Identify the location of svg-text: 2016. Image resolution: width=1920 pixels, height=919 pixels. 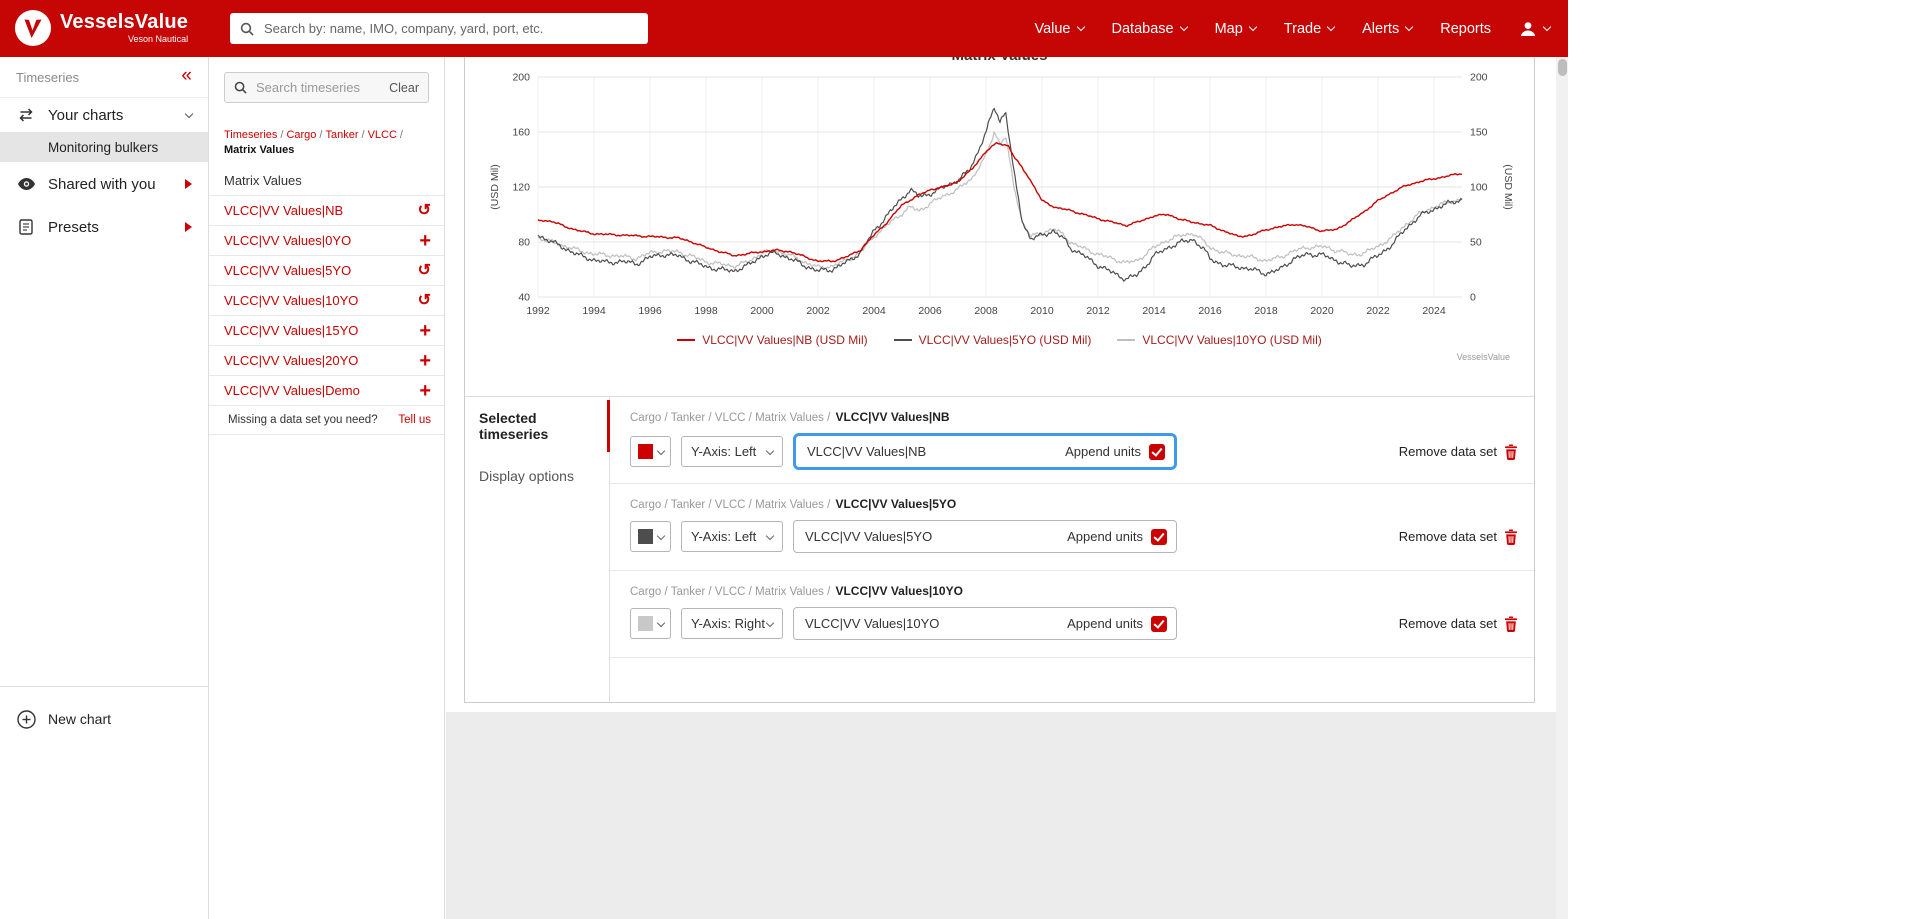
(1210, 311).